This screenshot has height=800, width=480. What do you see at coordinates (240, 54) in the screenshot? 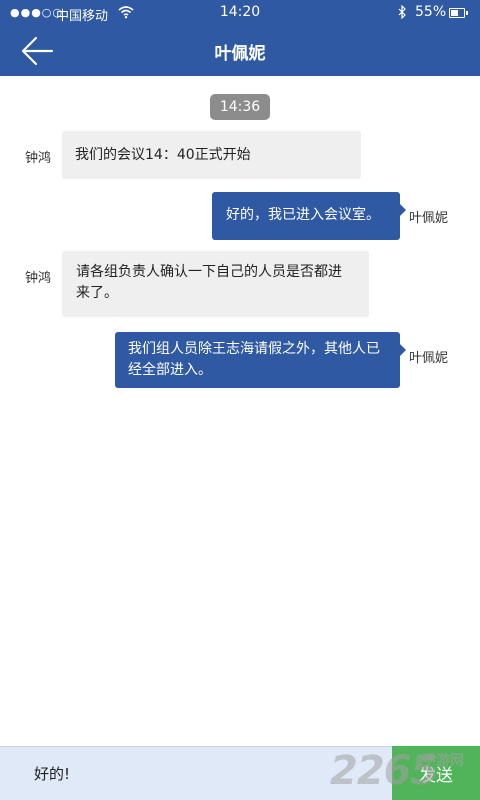
I see `page-title: 叶佩妮` at bounding box center [240, 54].